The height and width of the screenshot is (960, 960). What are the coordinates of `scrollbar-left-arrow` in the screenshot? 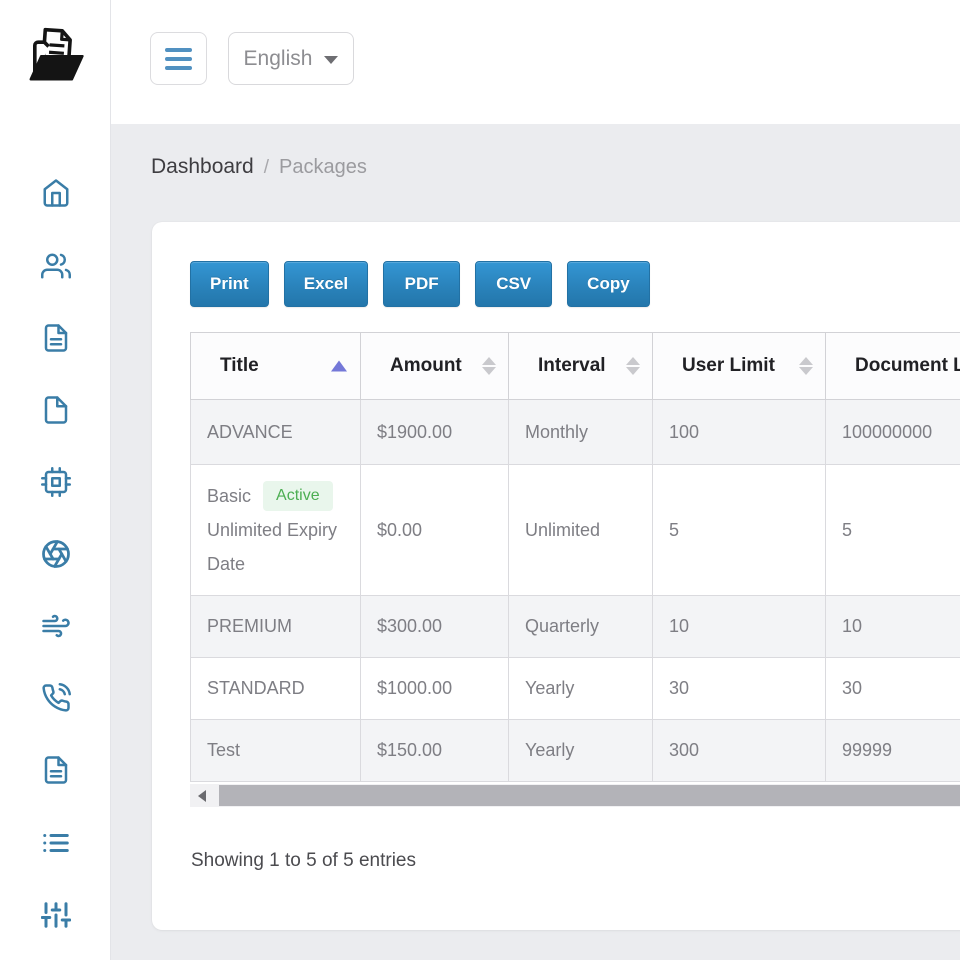 It's located at (202, 795).